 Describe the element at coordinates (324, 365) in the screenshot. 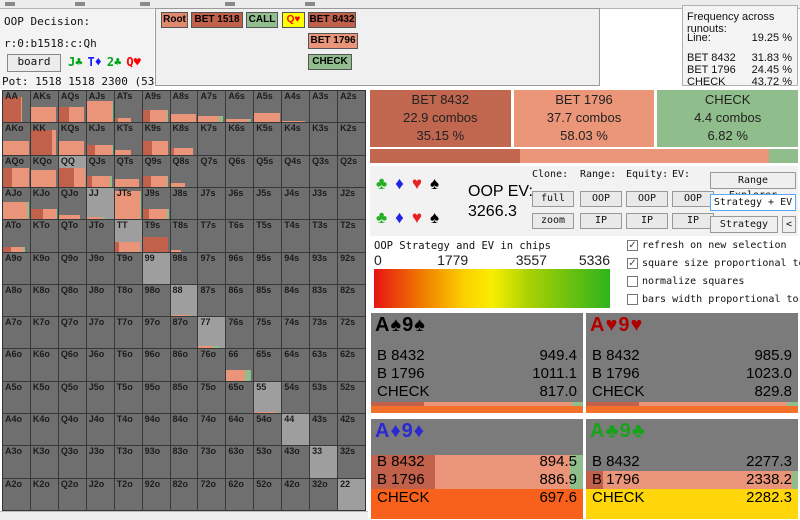

I see `matrix-cell-63s: 63s` at that location.